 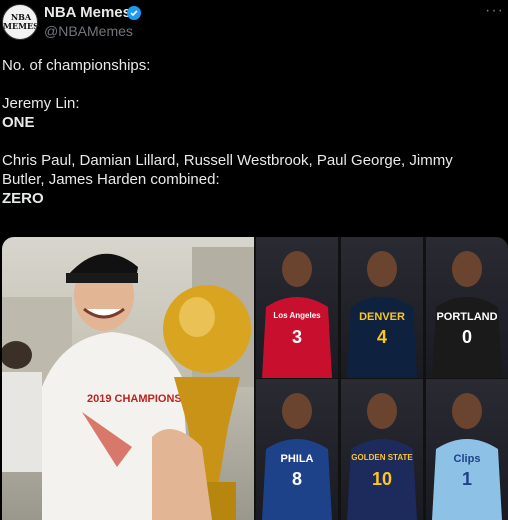 I want to click on player-photo: PORTLAND 0, so click(x=467, y=307).